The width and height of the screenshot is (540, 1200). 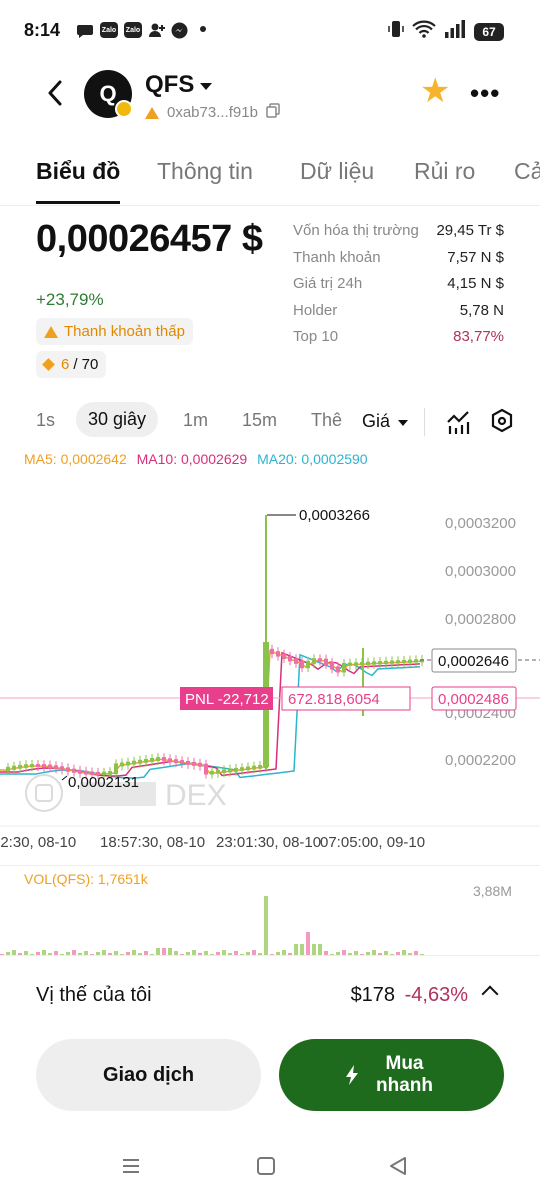 I want to click on quick-buy-label: Mua nhanh, so click(x=404, y=1074).